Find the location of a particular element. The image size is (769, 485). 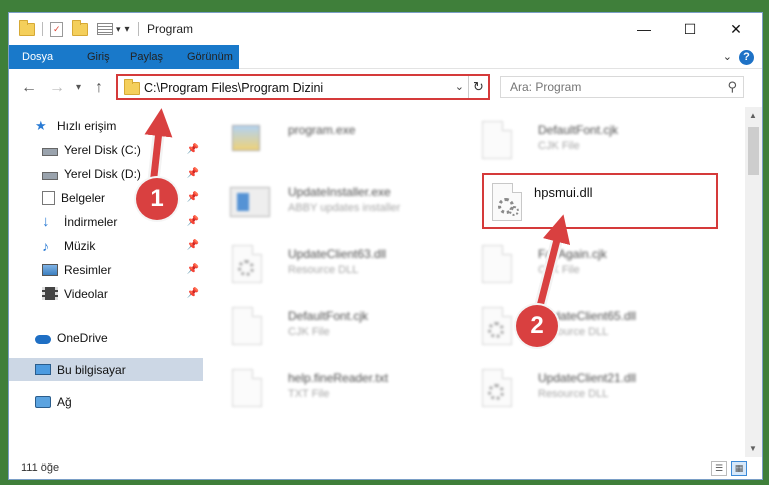

search-input is located at coordinates (606, 87).